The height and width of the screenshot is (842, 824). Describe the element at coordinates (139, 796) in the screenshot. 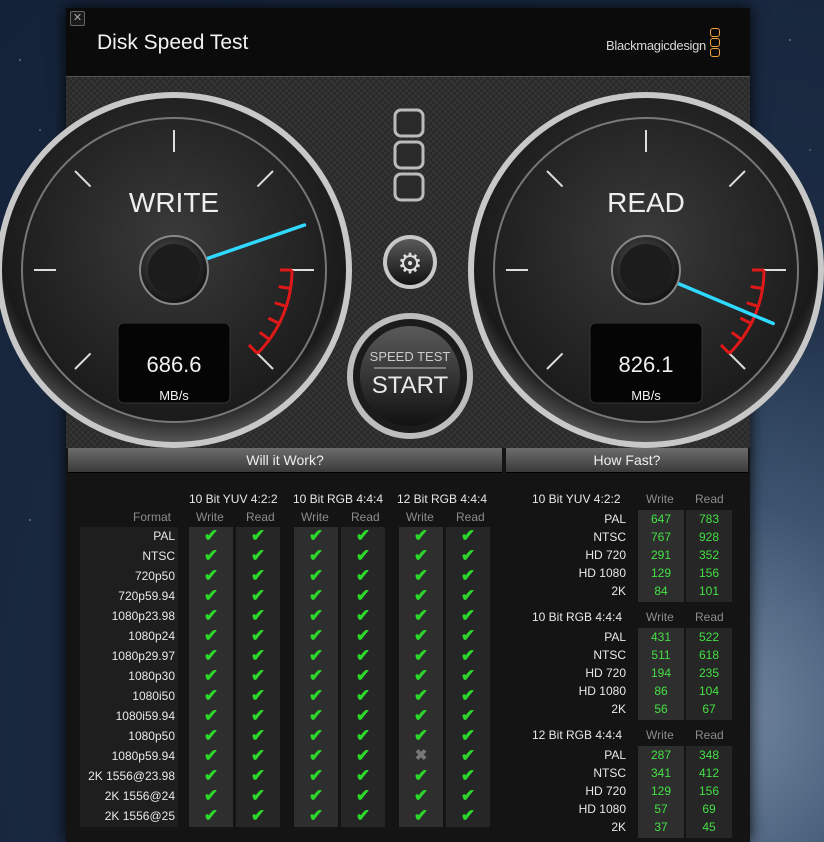

I see `format-row-label: 2K 1556@24` at that location.